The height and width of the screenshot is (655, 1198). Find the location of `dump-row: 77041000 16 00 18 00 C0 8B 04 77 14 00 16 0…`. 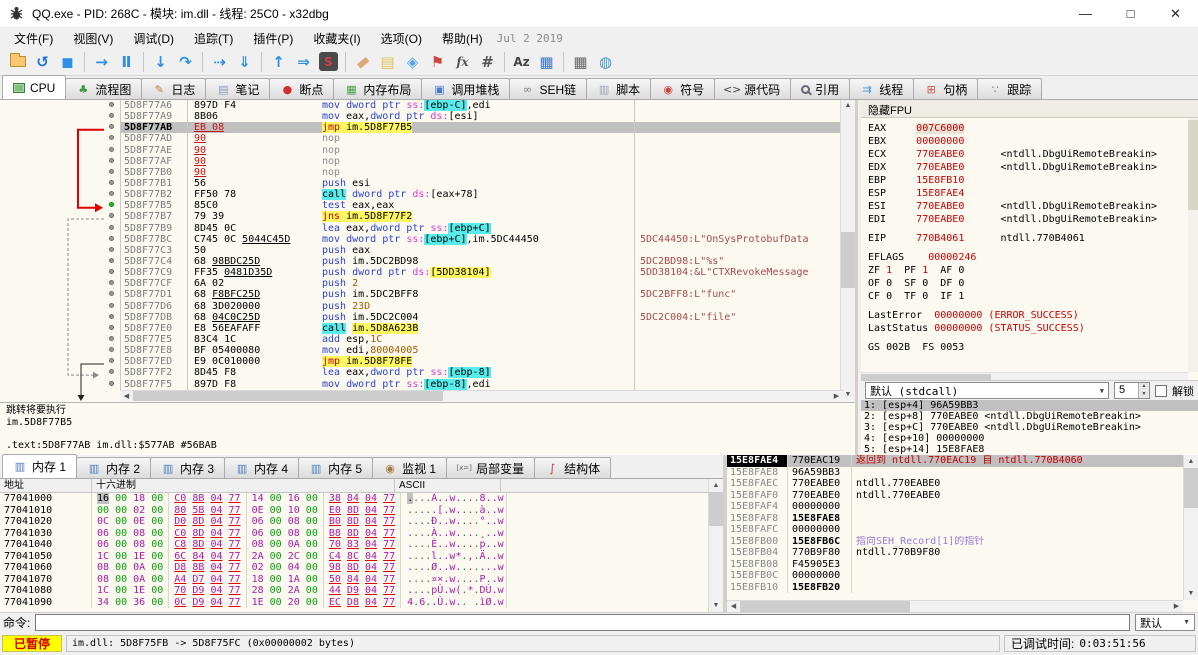

dump-row: 77041000 16 00 18 00 C0 8B 04 77 14 00 16 0… is located at coordinates (354, 499).